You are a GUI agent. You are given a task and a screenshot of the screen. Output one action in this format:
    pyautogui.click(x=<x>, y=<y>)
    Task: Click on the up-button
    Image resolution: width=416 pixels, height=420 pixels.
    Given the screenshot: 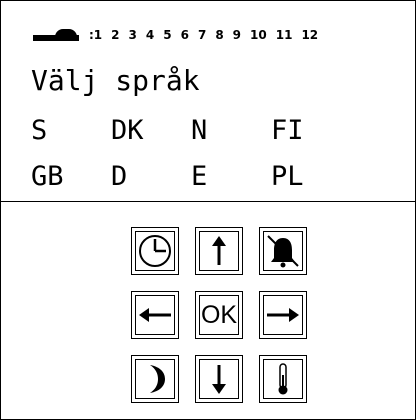 What is the action you would take?
    pyautogui.click(x=219, y=251)
    